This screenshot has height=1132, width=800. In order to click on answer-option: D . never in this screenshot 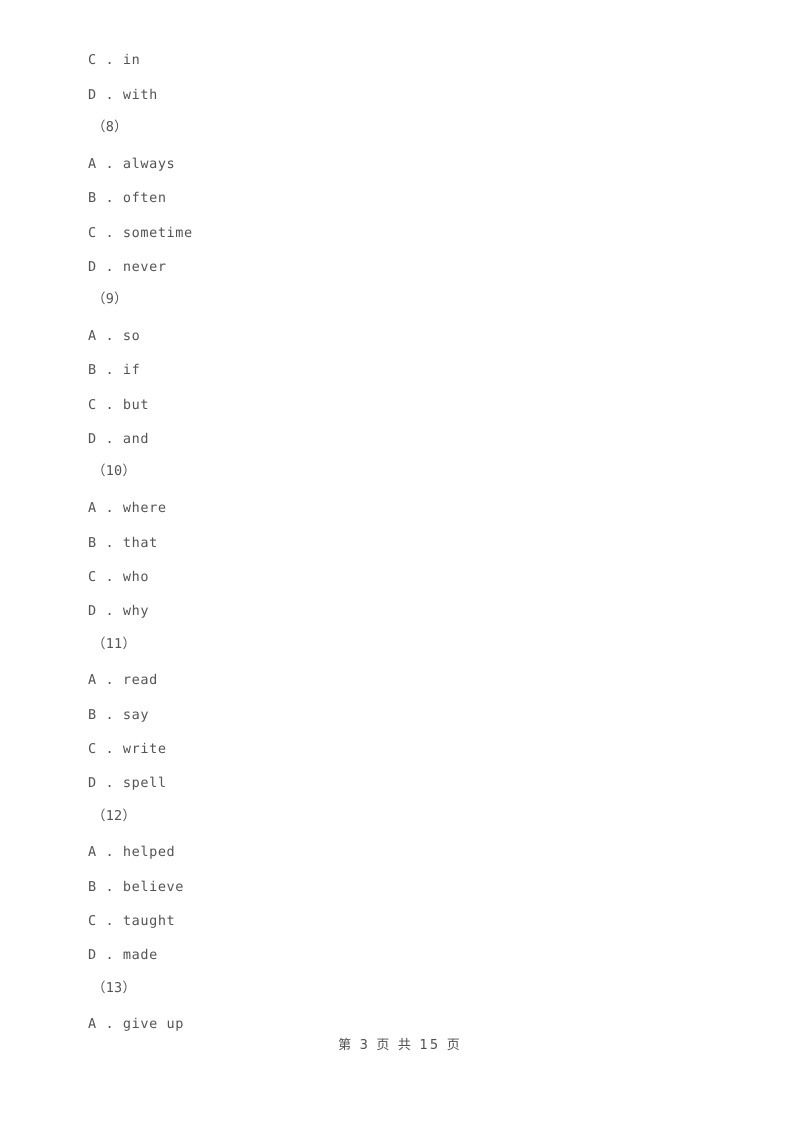, I will do `click(127, 267)`.